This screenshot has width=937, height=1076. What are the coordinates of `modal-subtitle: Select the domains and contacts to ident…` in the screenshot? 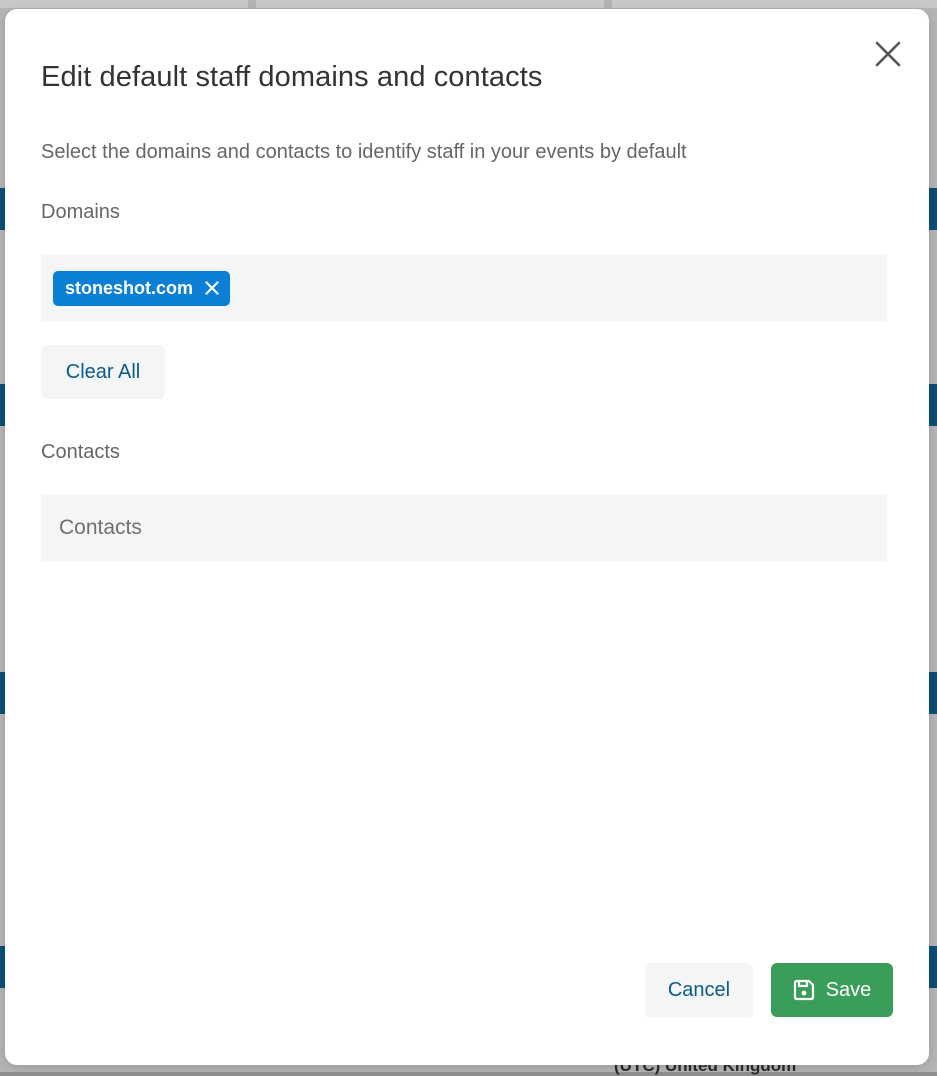 It's located at (364, 152).